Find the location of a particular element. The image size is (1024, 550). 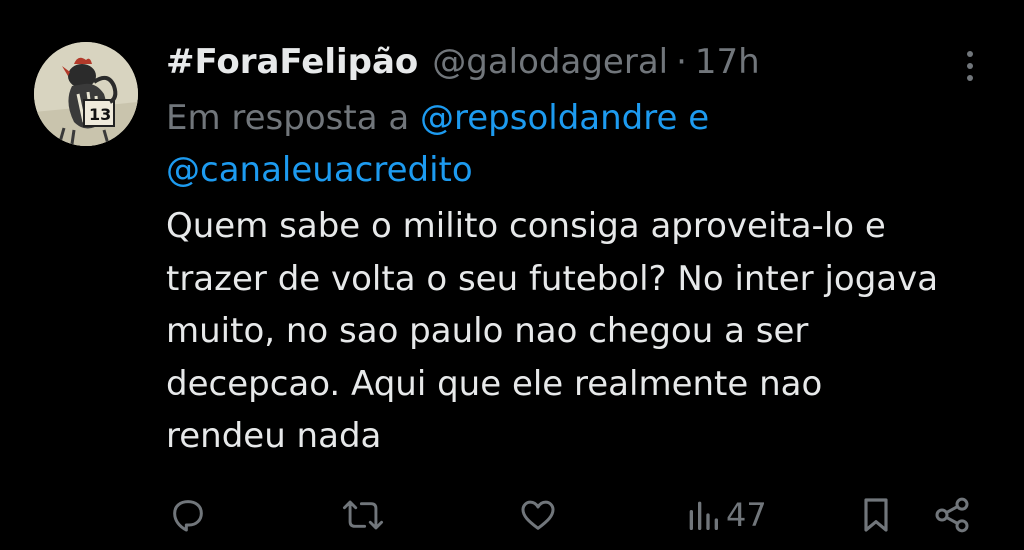

mention-canaleuacredito: @canaleuacredito is located at coordinates (319, 170).